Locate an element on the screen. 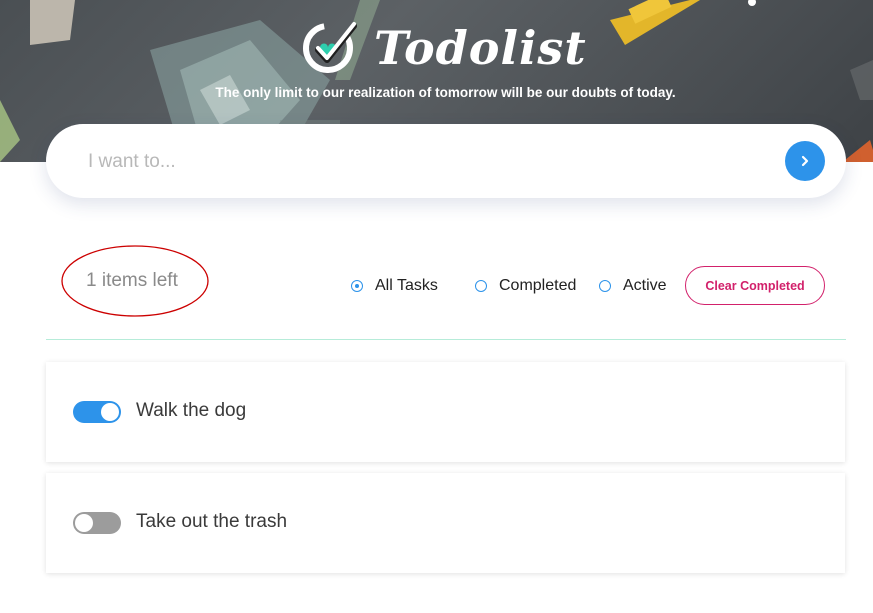 This screenshot has height=613, width=873. check-heart-logo-icon is located at coordinates (330, 47).